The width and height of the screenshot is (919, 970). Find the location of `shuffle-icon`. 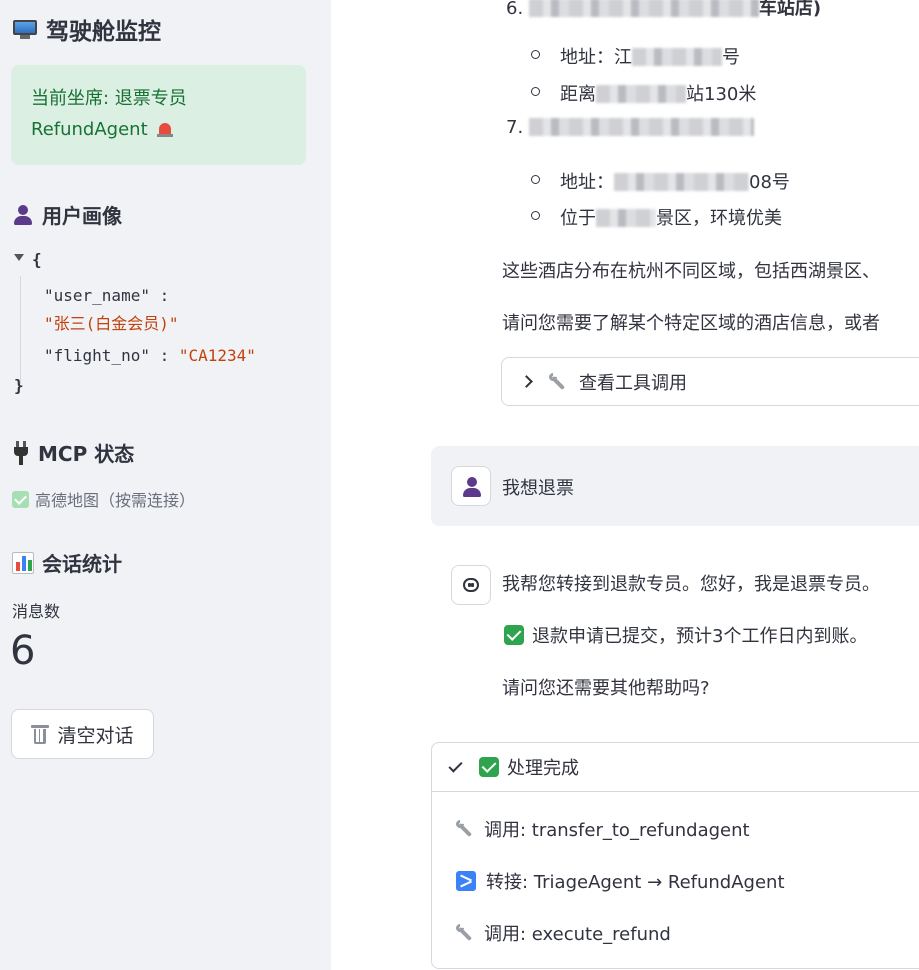

shuffle-icon is located at coordinates (466, 881).